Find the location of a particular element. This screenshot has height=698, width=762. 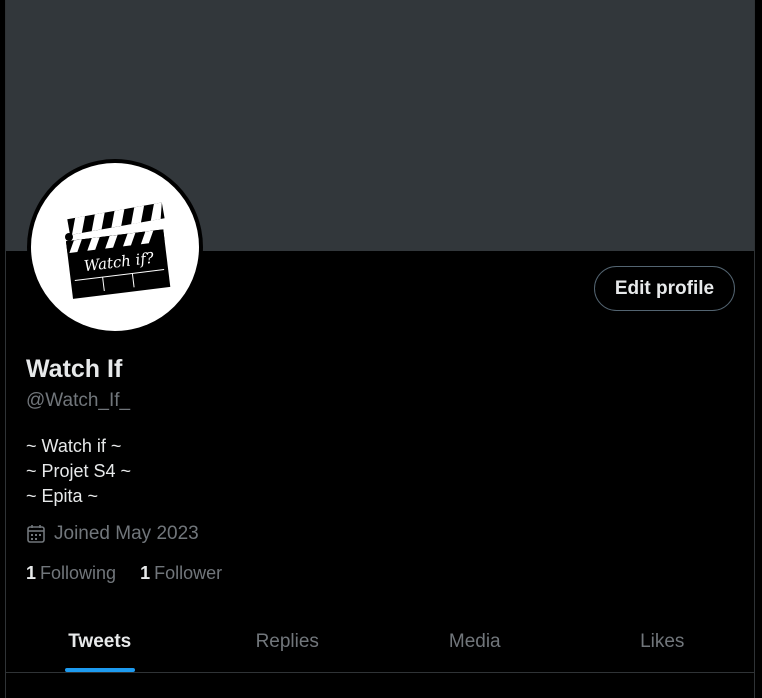

tab-media: Media is located at coordinates (475, 642).